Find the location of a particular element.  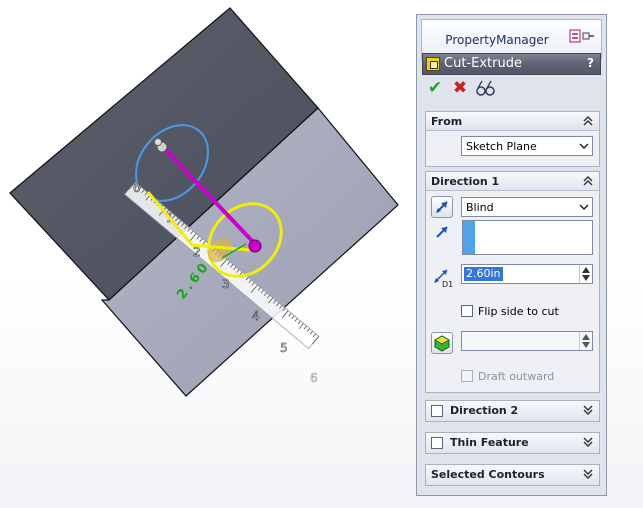

reverse-direction-button is located at coordinates (442, 207).